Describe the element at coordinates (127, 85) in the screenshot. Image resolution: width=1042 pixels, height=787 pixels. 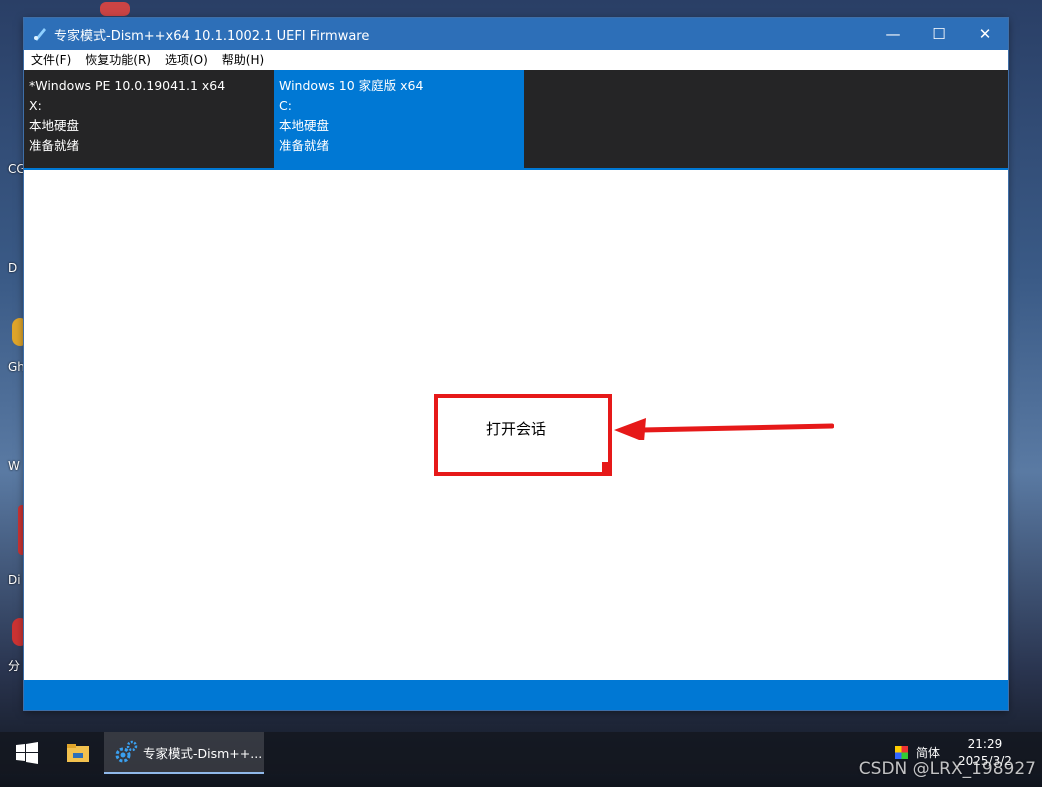
I see `session-name: *Windows PE 10.0.19041.1 x64` at that location.